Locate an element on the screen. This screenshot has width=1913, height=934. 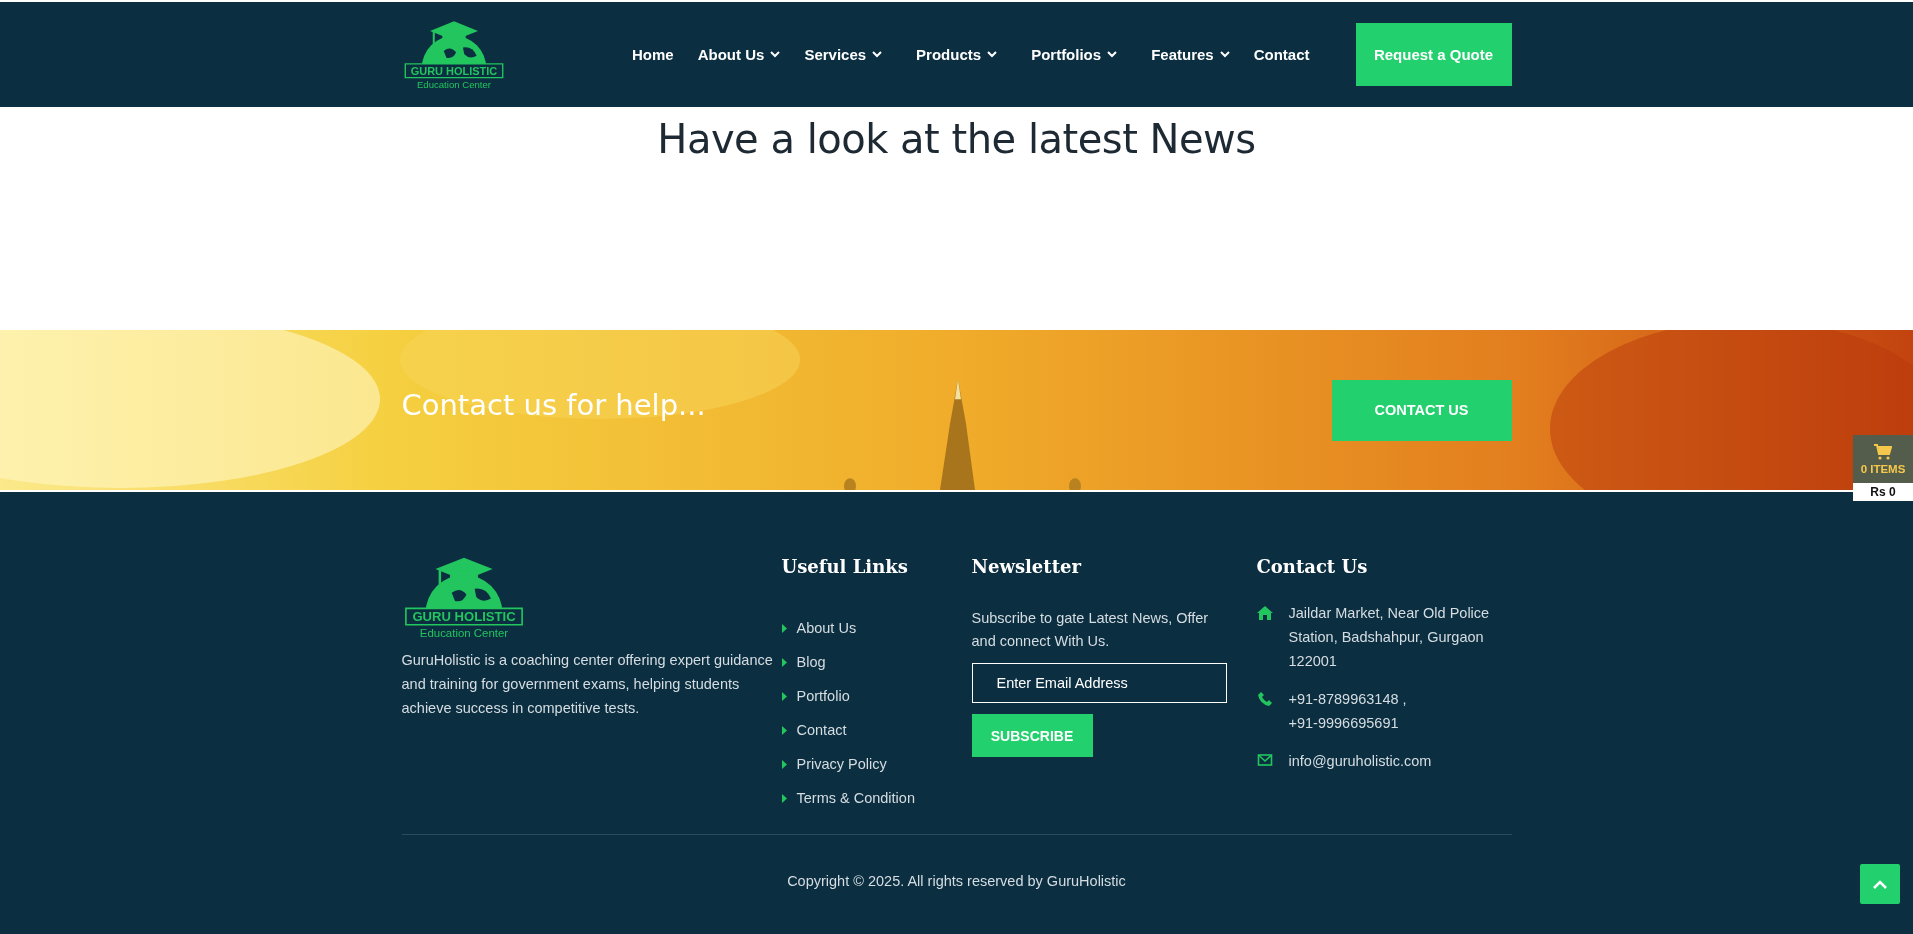
cart-widget: 0 ITEMS is located at coordinates (1883, 459).